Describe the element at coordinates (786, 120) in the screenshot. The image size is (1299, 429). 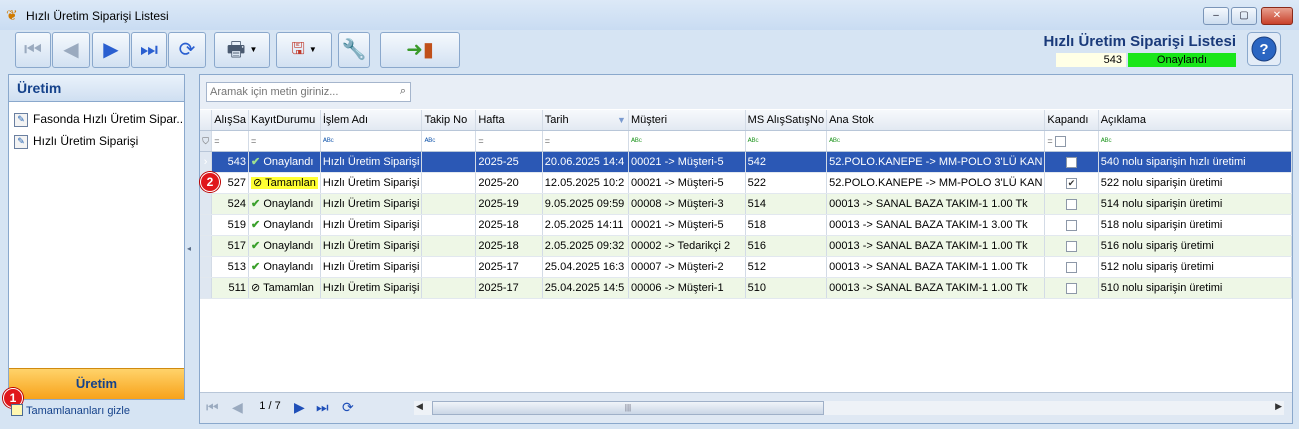
I see `col-ms-alissatisno: MS AlışSatışNo` at that location.